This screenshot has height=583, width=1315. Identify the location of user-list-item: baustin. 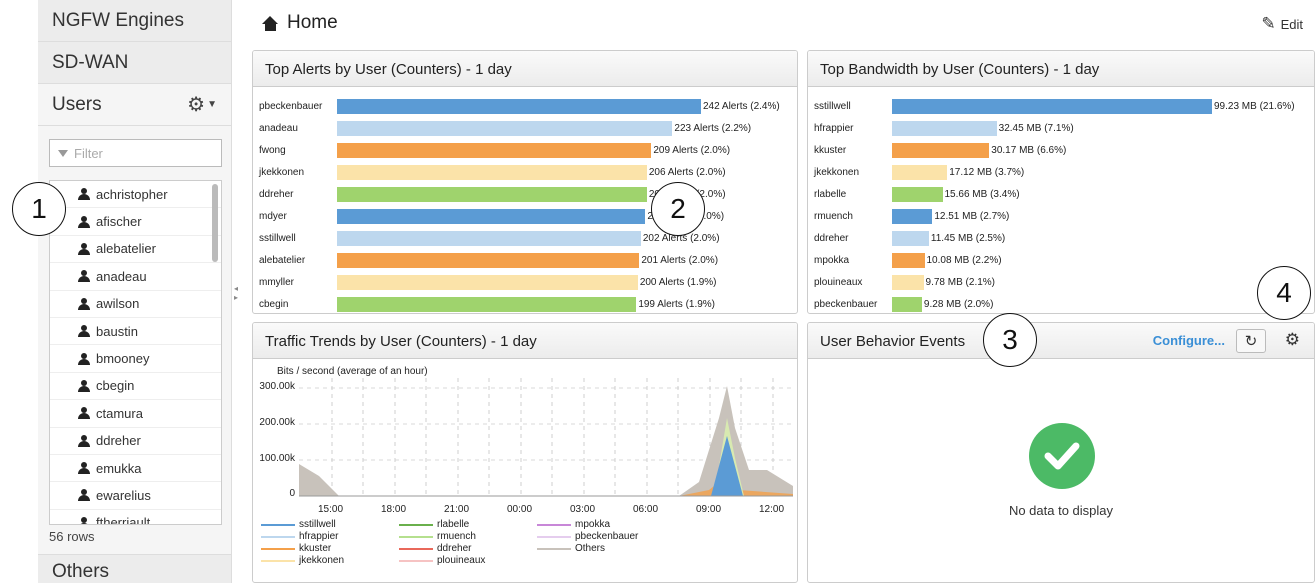
(135, 332).